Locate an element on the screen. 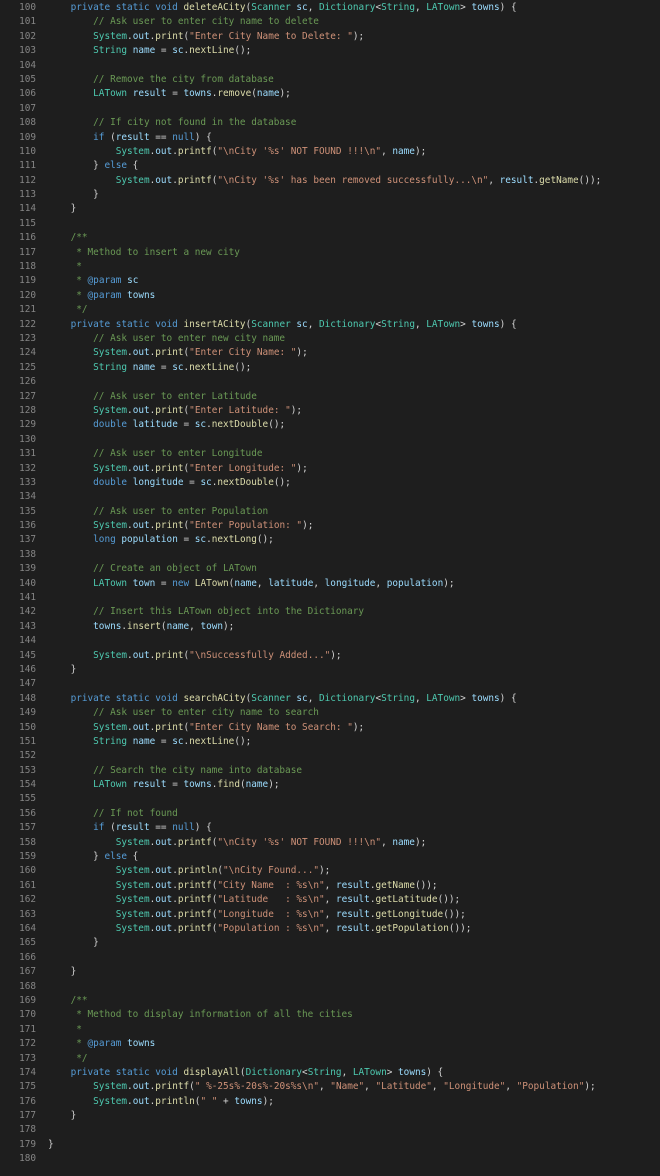  code-text: System.out.print("Enter Longitude: "); is located at coordinates (178, 469).